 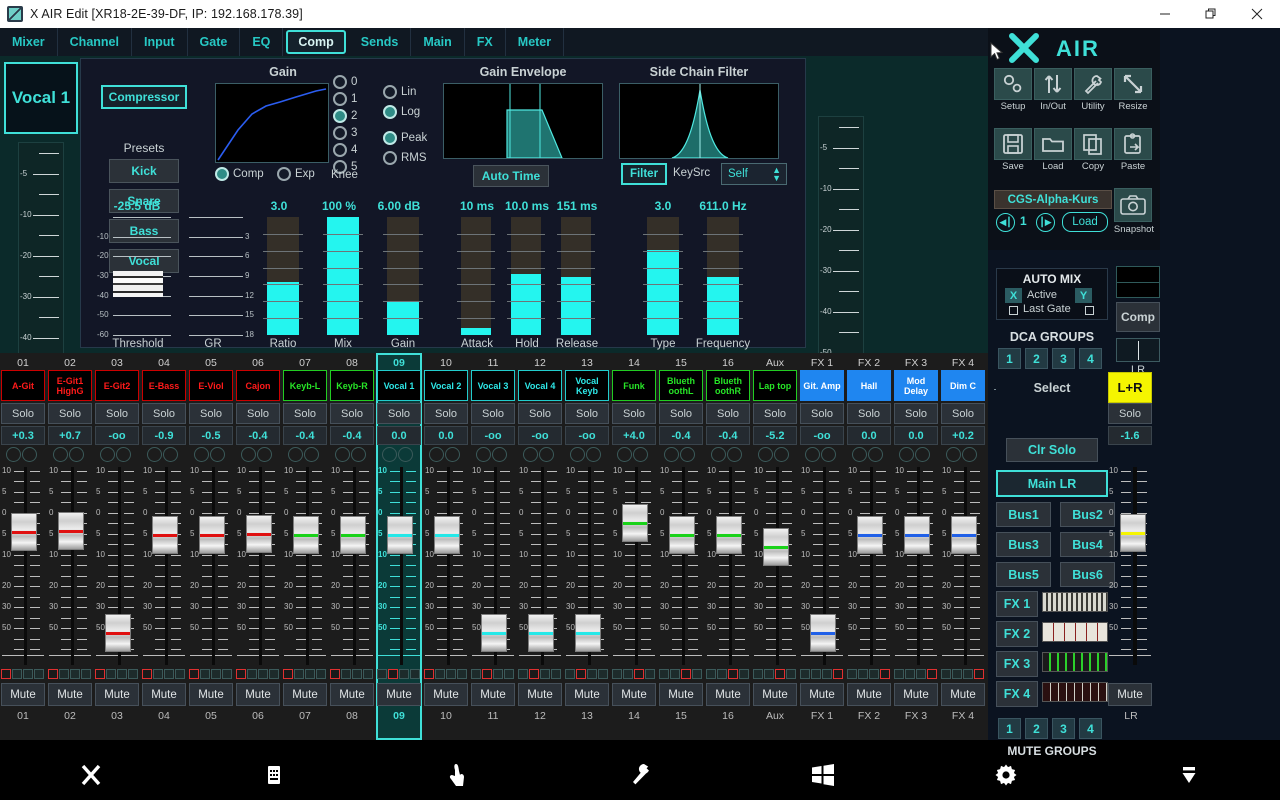 I want to click on channel-strip-fx2: FX 2 Hall Solo 0.0 10 5 0 5 10 20 30 50 Mute FX 2, so click(x=869, y=546).